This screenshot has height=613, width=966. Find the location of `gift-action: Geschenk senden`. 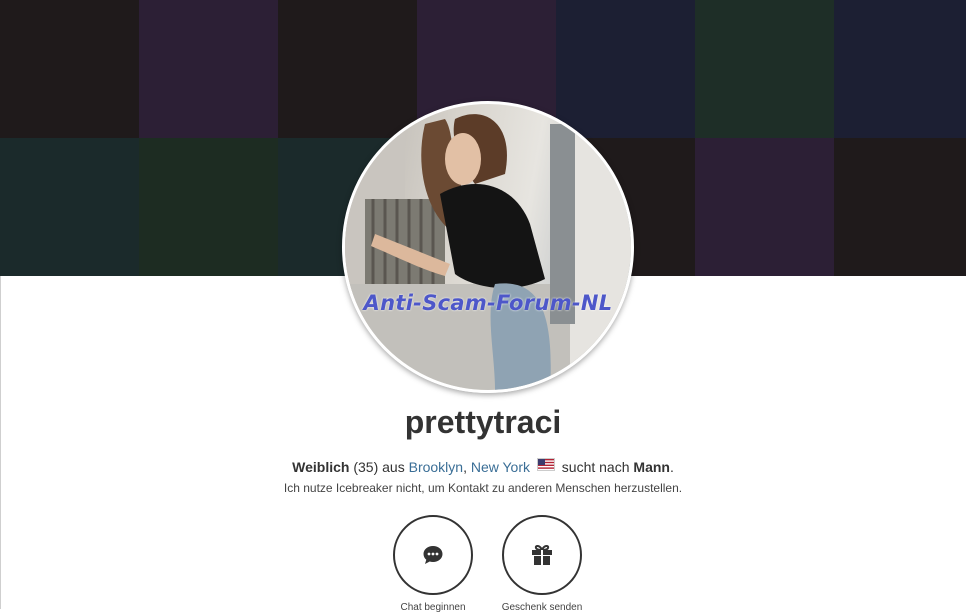

gift-action: Geschenk senden is located at coordinates (542, 564).